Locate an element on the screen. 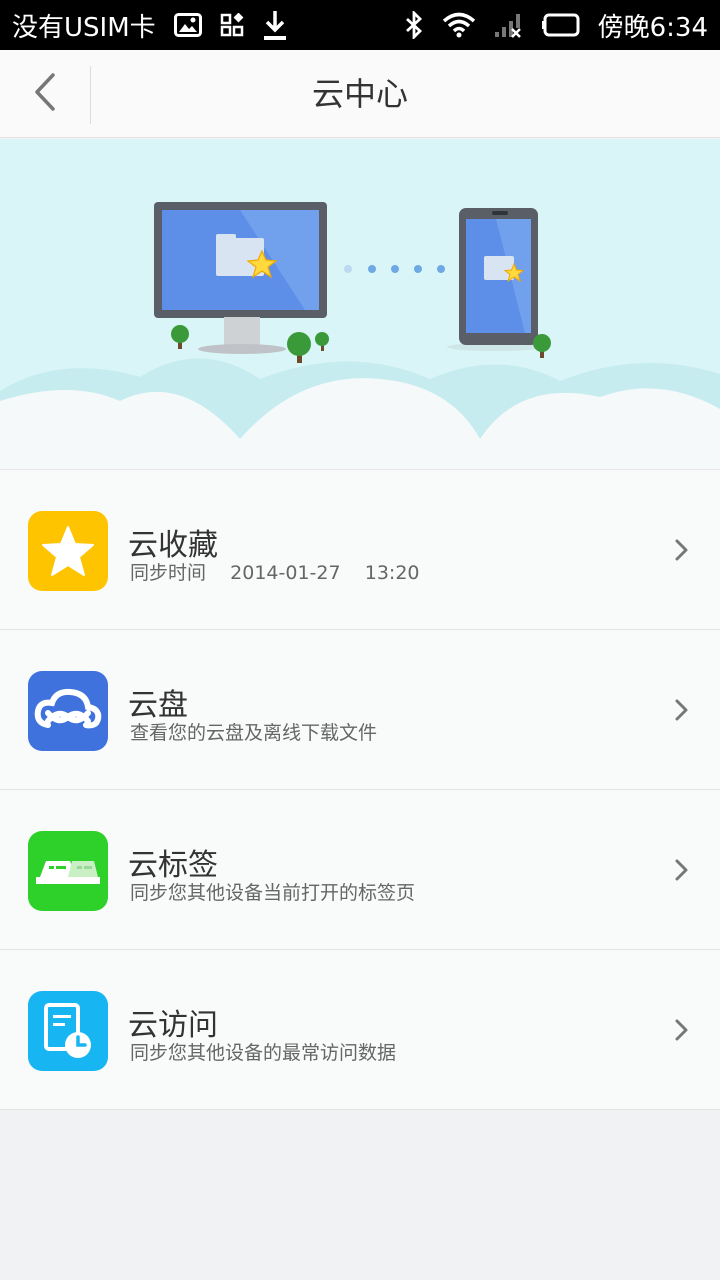  item-subtitle: 同步时间 2014-01-27 13:20 is located at coordinates (275, 573).